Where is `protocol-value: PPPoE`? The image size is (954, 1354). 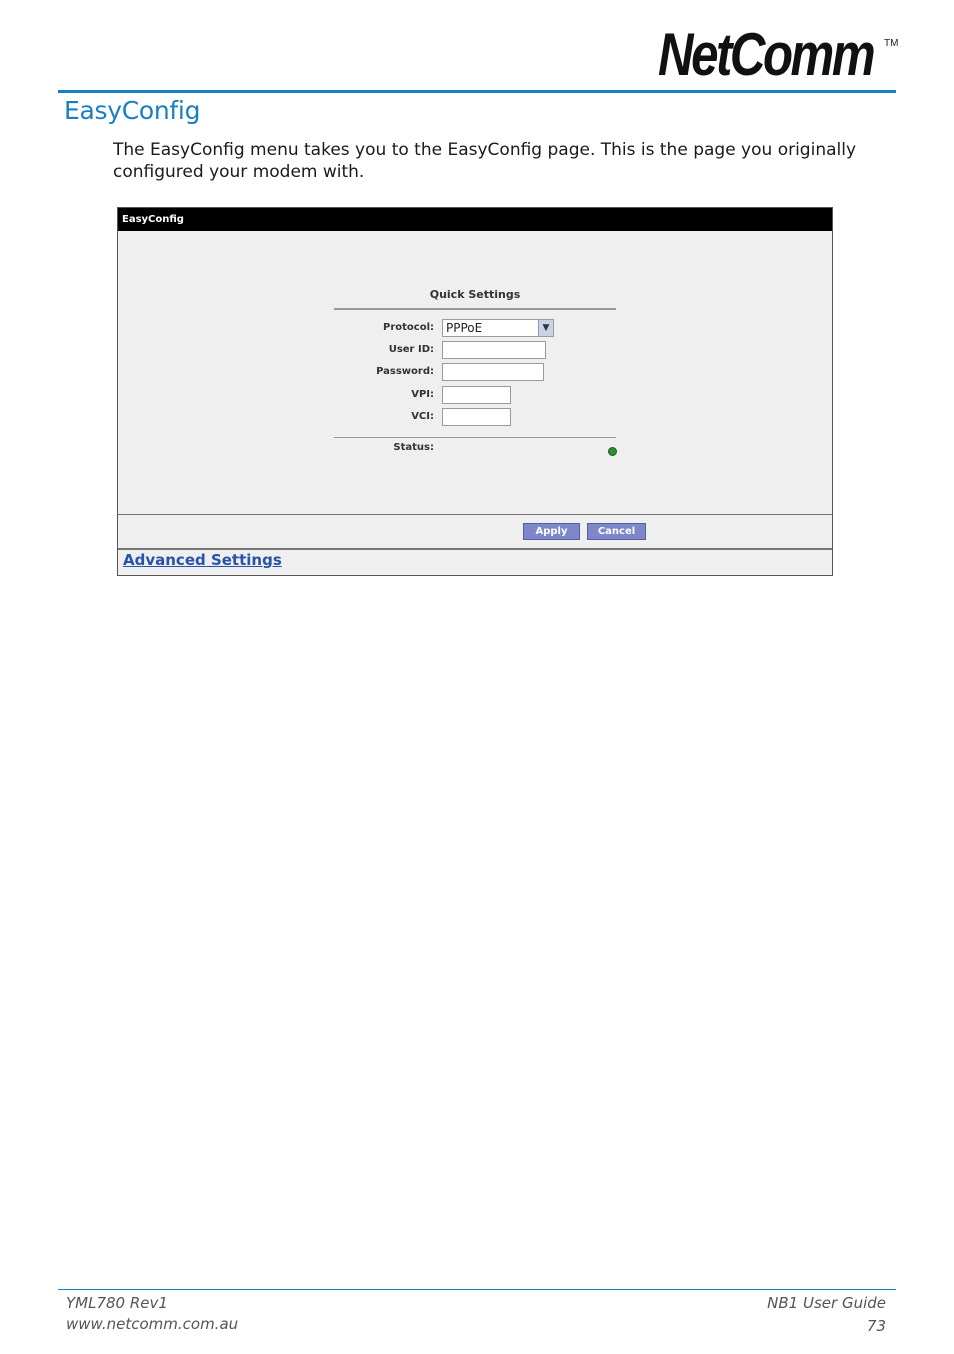
protocol-value: PPPoE is located at coordinates (464, 328).